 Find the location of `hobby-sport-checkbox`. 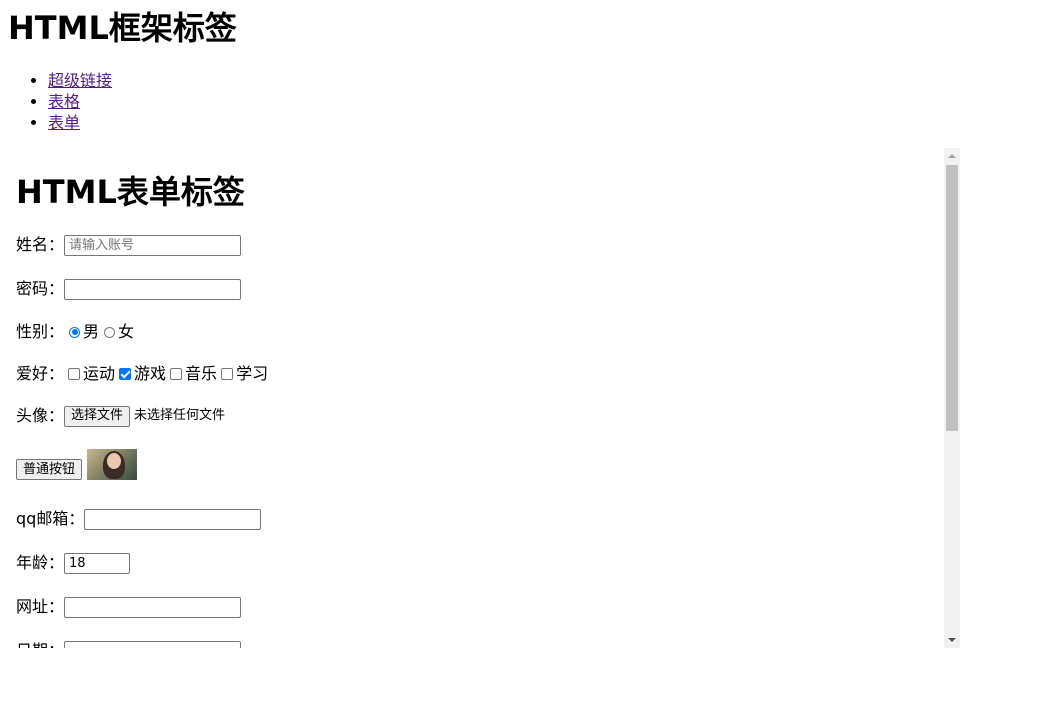

hobby-sport-checkbox is located at coordinates (74, 374).